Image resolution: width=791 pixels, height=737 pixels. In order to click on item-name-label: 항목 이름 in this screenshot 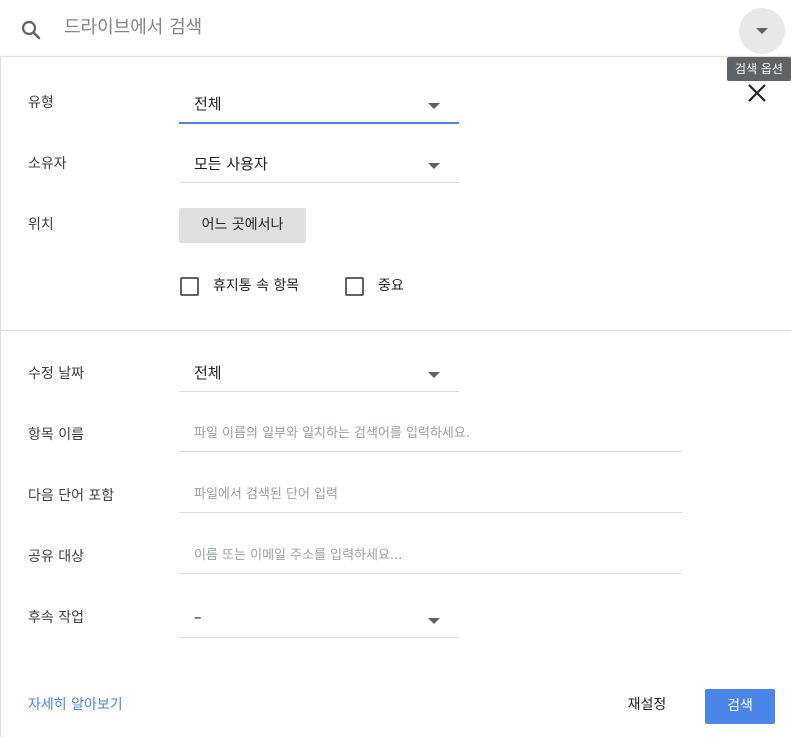, I will do `click(56, 435)`.